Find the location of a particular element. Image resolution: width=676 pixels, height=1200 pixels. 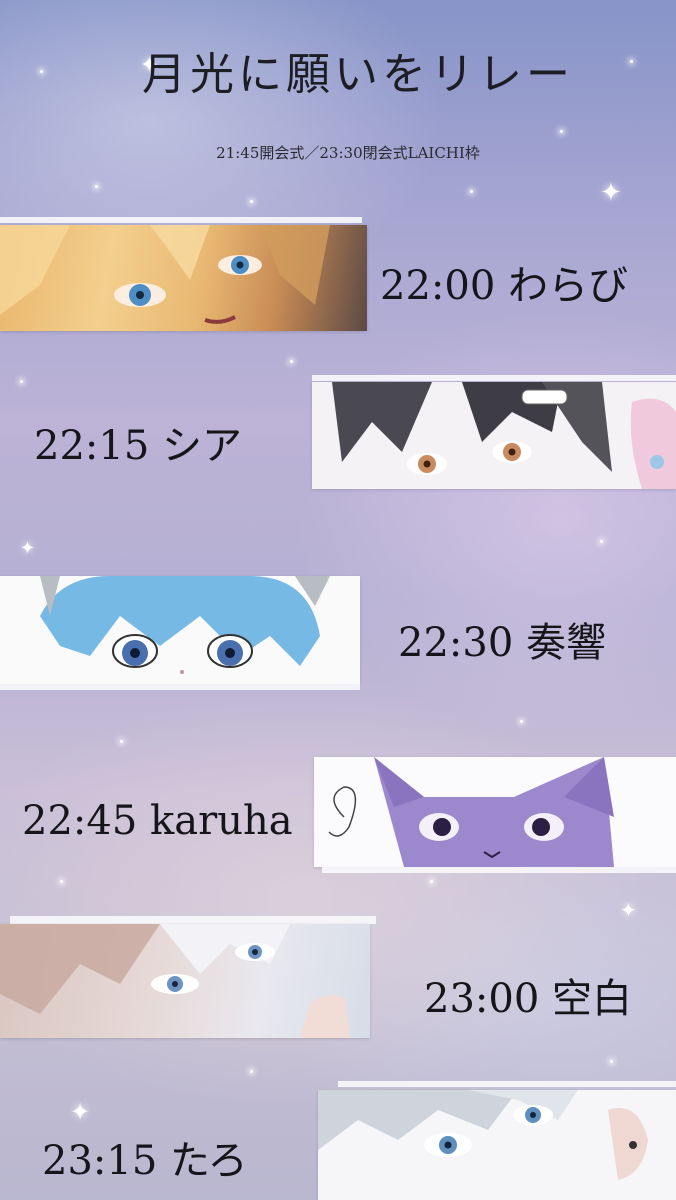

time-label-4: 22:45 karuha is located at coordinates (157, 821).